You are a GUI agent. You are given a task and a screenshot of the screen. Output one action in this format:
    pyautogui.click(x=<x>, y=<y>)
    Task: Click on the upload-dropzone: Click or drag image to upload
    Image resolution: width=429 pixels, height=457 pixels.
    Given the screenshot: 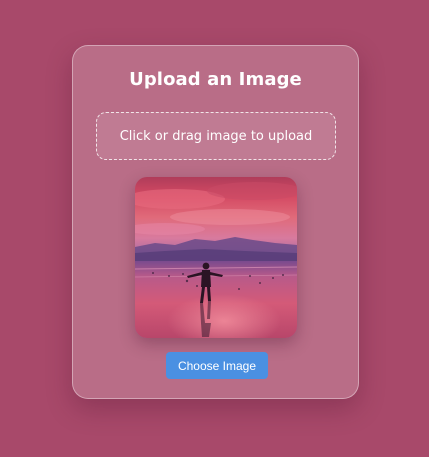 What is the action you would take?
    pyautogui.click(x=216, y=136)
    